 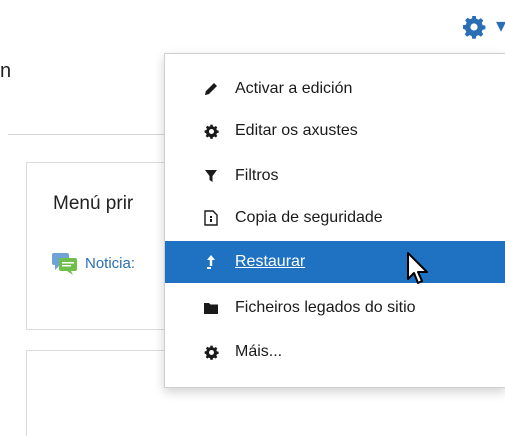 What do you see at coordinates (296, 130) in the screenshot?
I see `menu-item-label: Editar os axustes` at bounding box center [296, 130].